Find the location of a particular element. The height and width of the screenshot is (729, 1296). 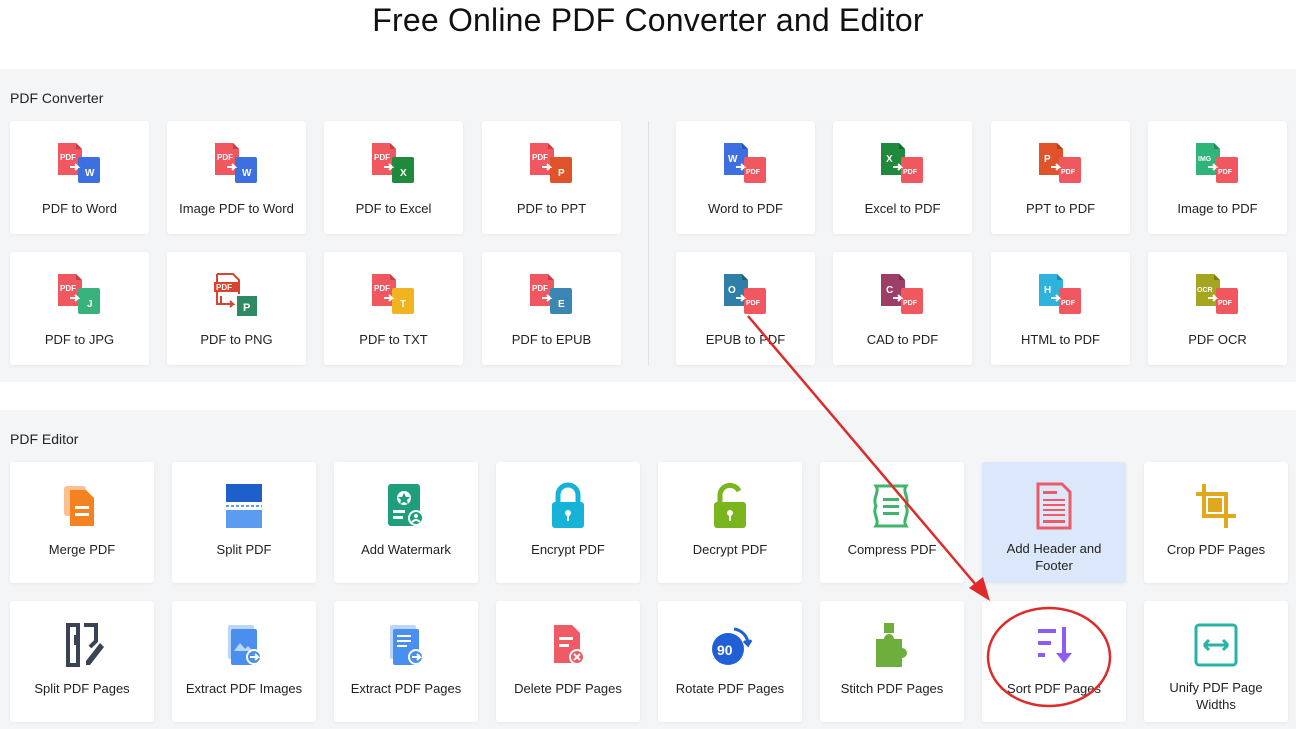

tool-label: Add Header and Footer is located at coordinates (1054, 557).